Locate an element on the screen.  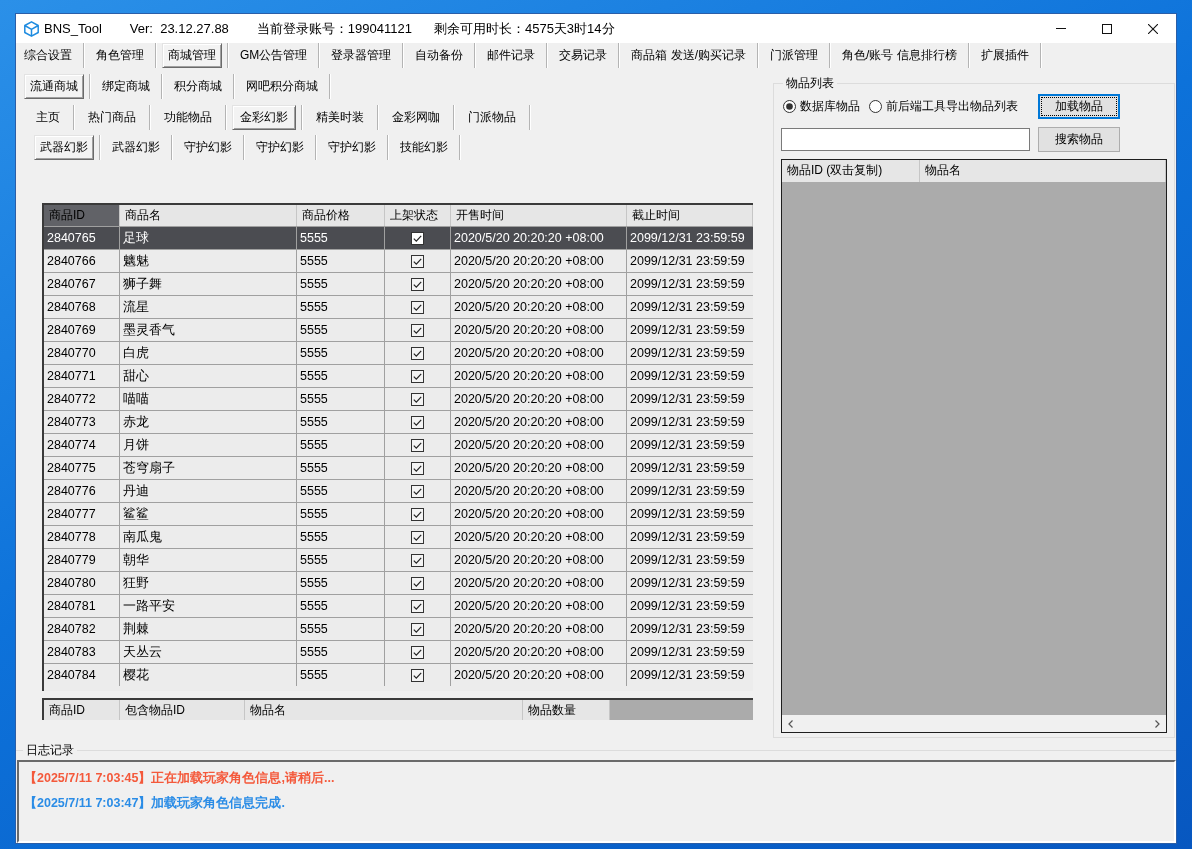
tab: 精美时装 is located at coordinates (340, 117).